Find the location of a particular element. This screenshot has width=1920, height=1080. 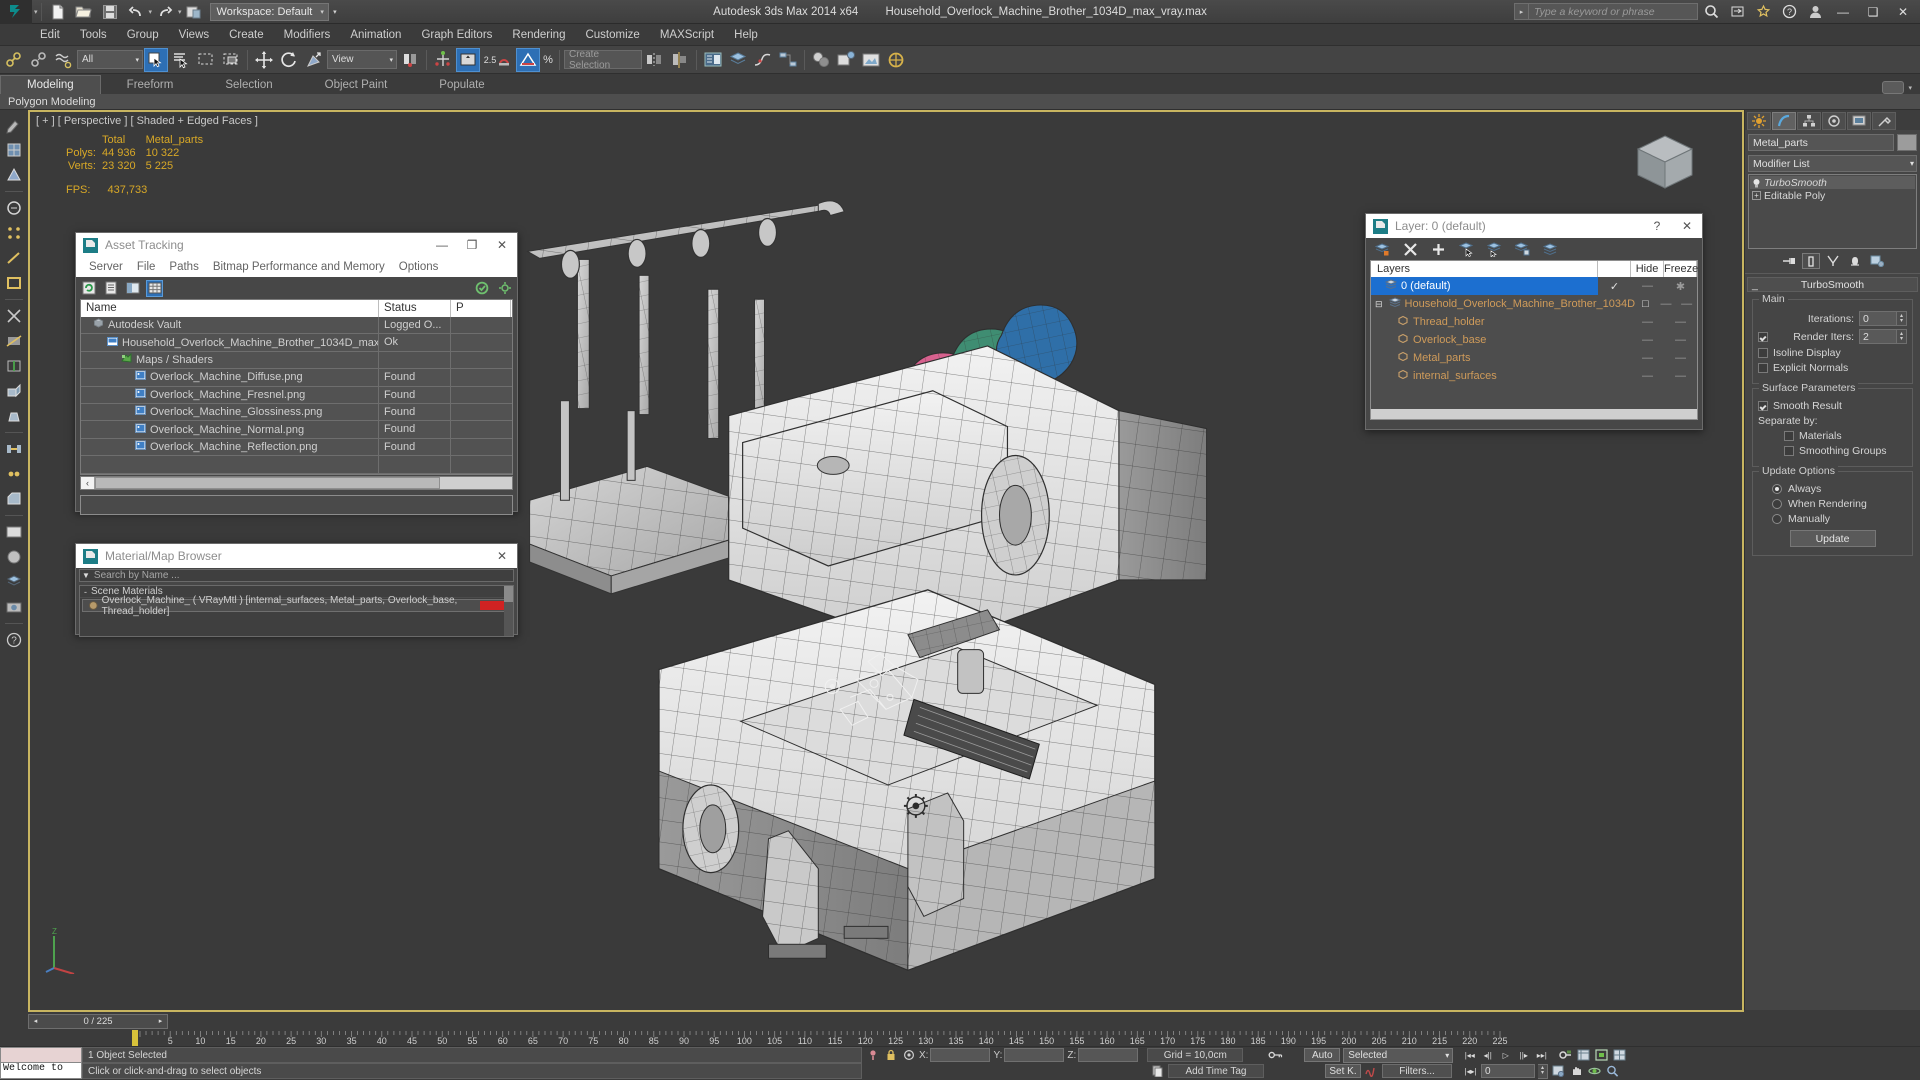

tab-modify is located at coordinates (1784, 121).